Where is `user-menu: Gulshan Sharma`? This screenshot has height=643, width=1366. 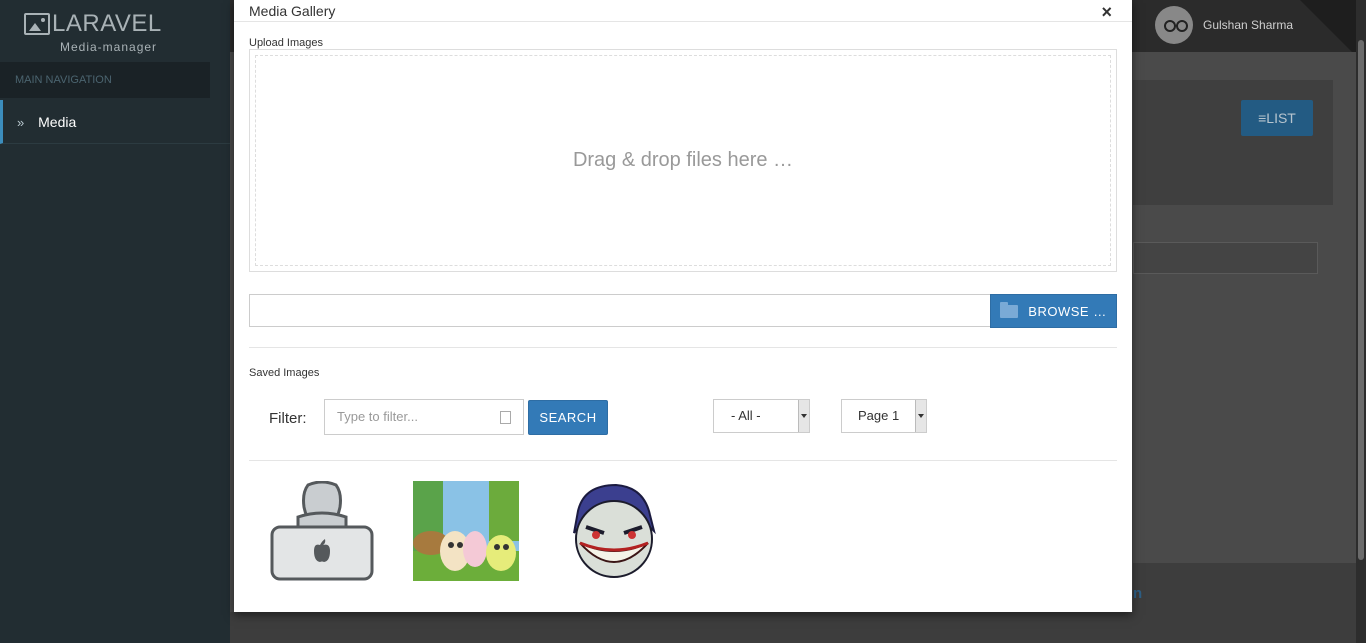 user-menu: Gulshan Sharma is located at coordinates (1224, 25).